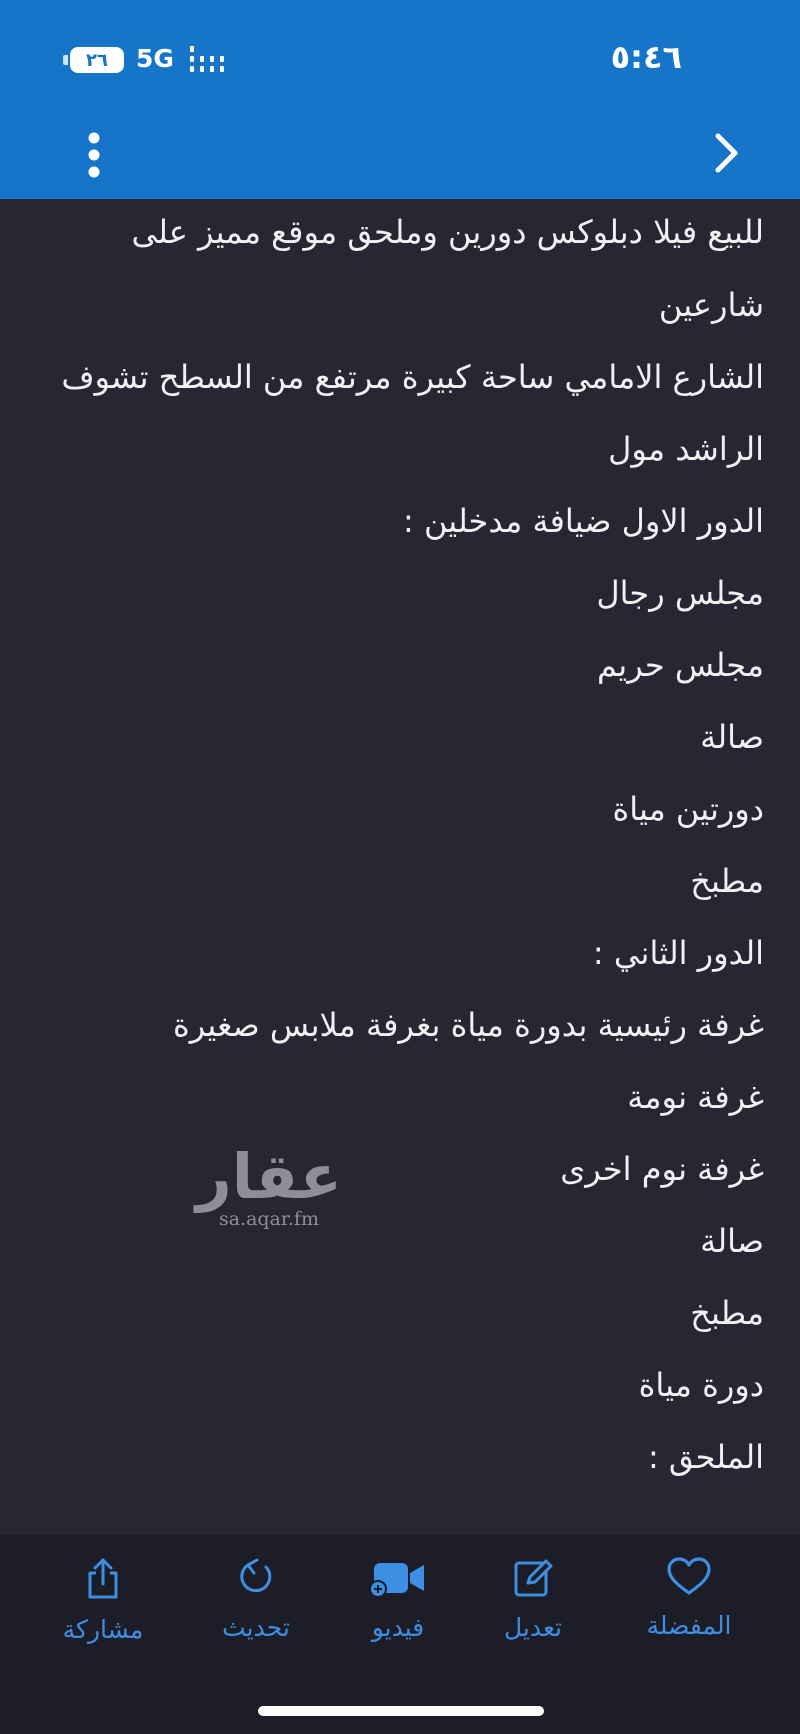  Describe the element at coordinates (269, 1176) in the screenshot. I see `watermark-text: عقار` at that location.